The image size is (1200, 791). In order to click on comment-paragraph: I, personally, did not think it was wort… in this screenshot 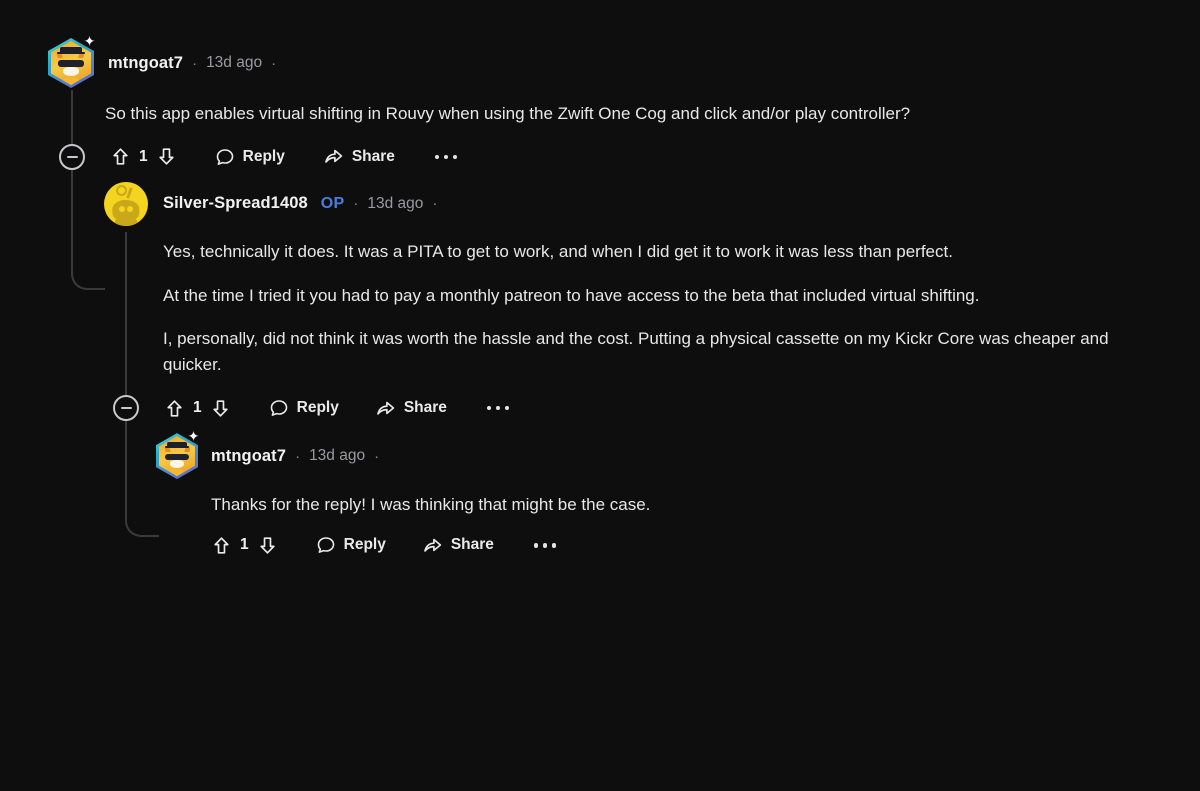, I will do `click(636, 352)`.